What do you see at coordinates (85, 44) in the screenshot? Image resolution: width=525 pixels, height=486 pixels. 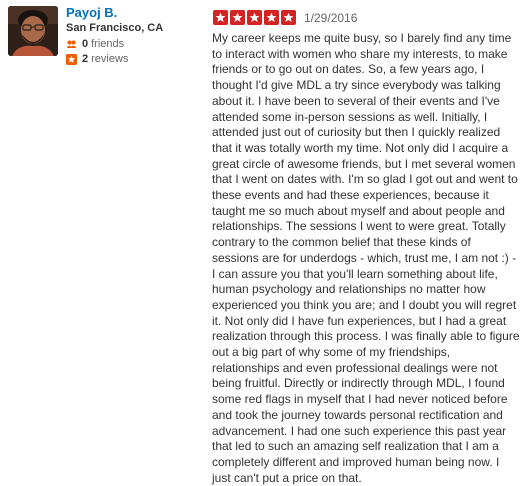 I see `friends-count: 0` at bounding box center [85, 44].